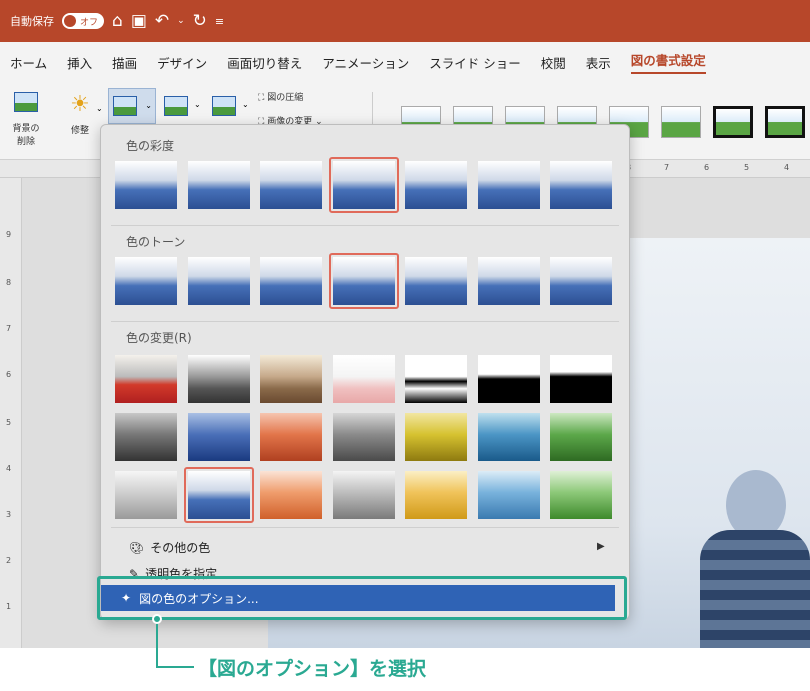 This screenshot has width=810, height=691. What do you see at coordinates (365, 62) in the screenshot?
I see `tab-animations: アニメーション` at bounding box center [365, 62].